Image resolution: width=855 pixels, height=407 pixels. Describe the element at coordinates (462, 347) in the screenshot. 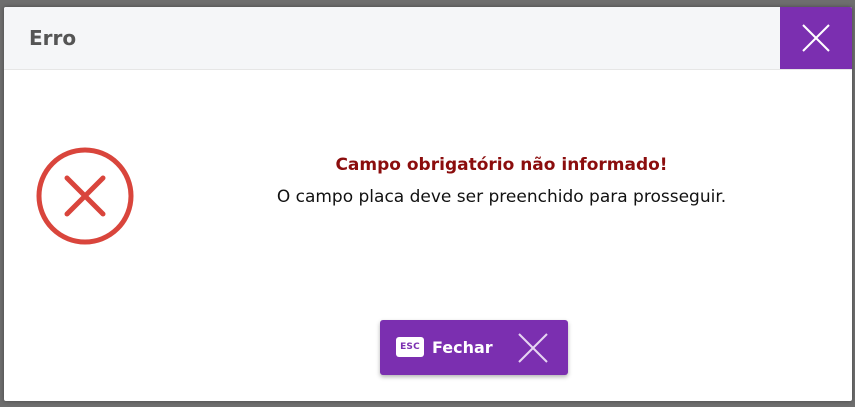

I see `close-button-label: Fechar` at that location.